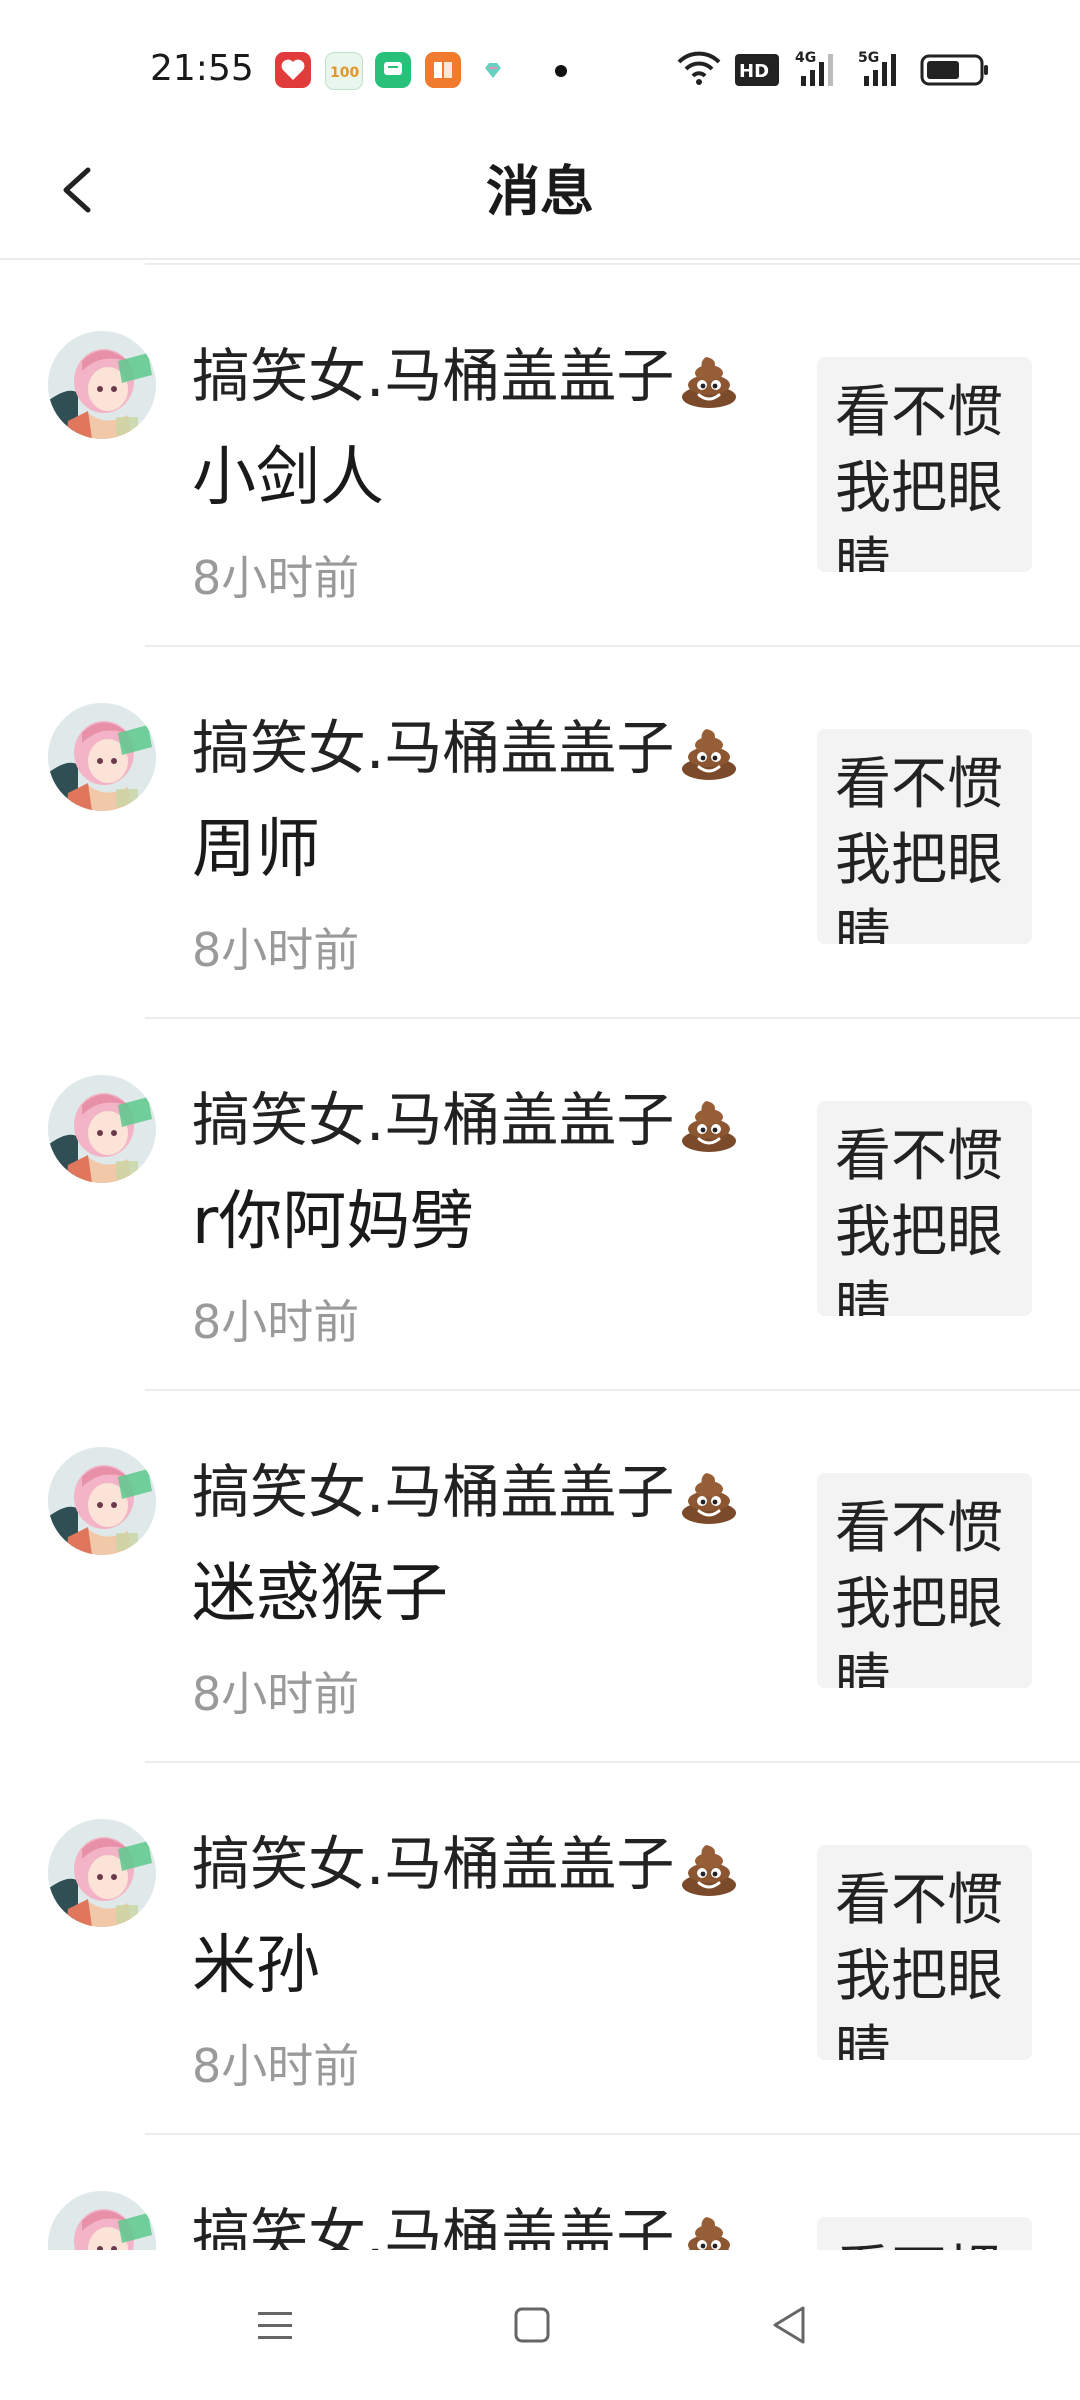 Image resolution: width=1080 pixels, height=2400 pixels. I want to click on preview-text: 看不惯, so click(925, 2242).